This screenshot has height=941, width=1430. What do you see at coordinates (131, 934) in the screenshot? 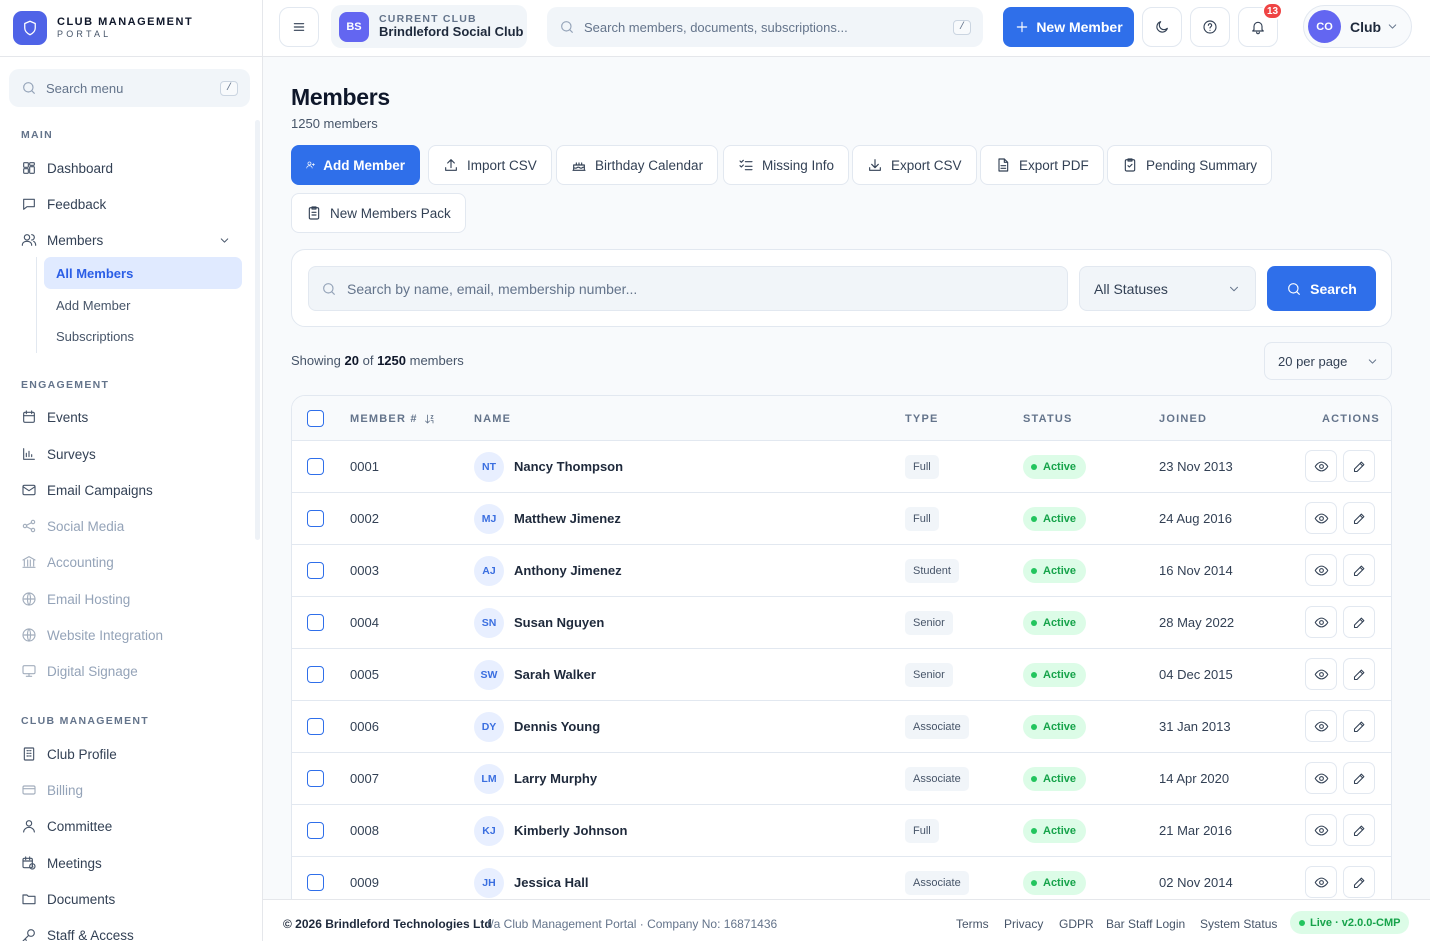
I see `sidebar-item-staff-access: Staff & Access` at bounding box center [131, 934].